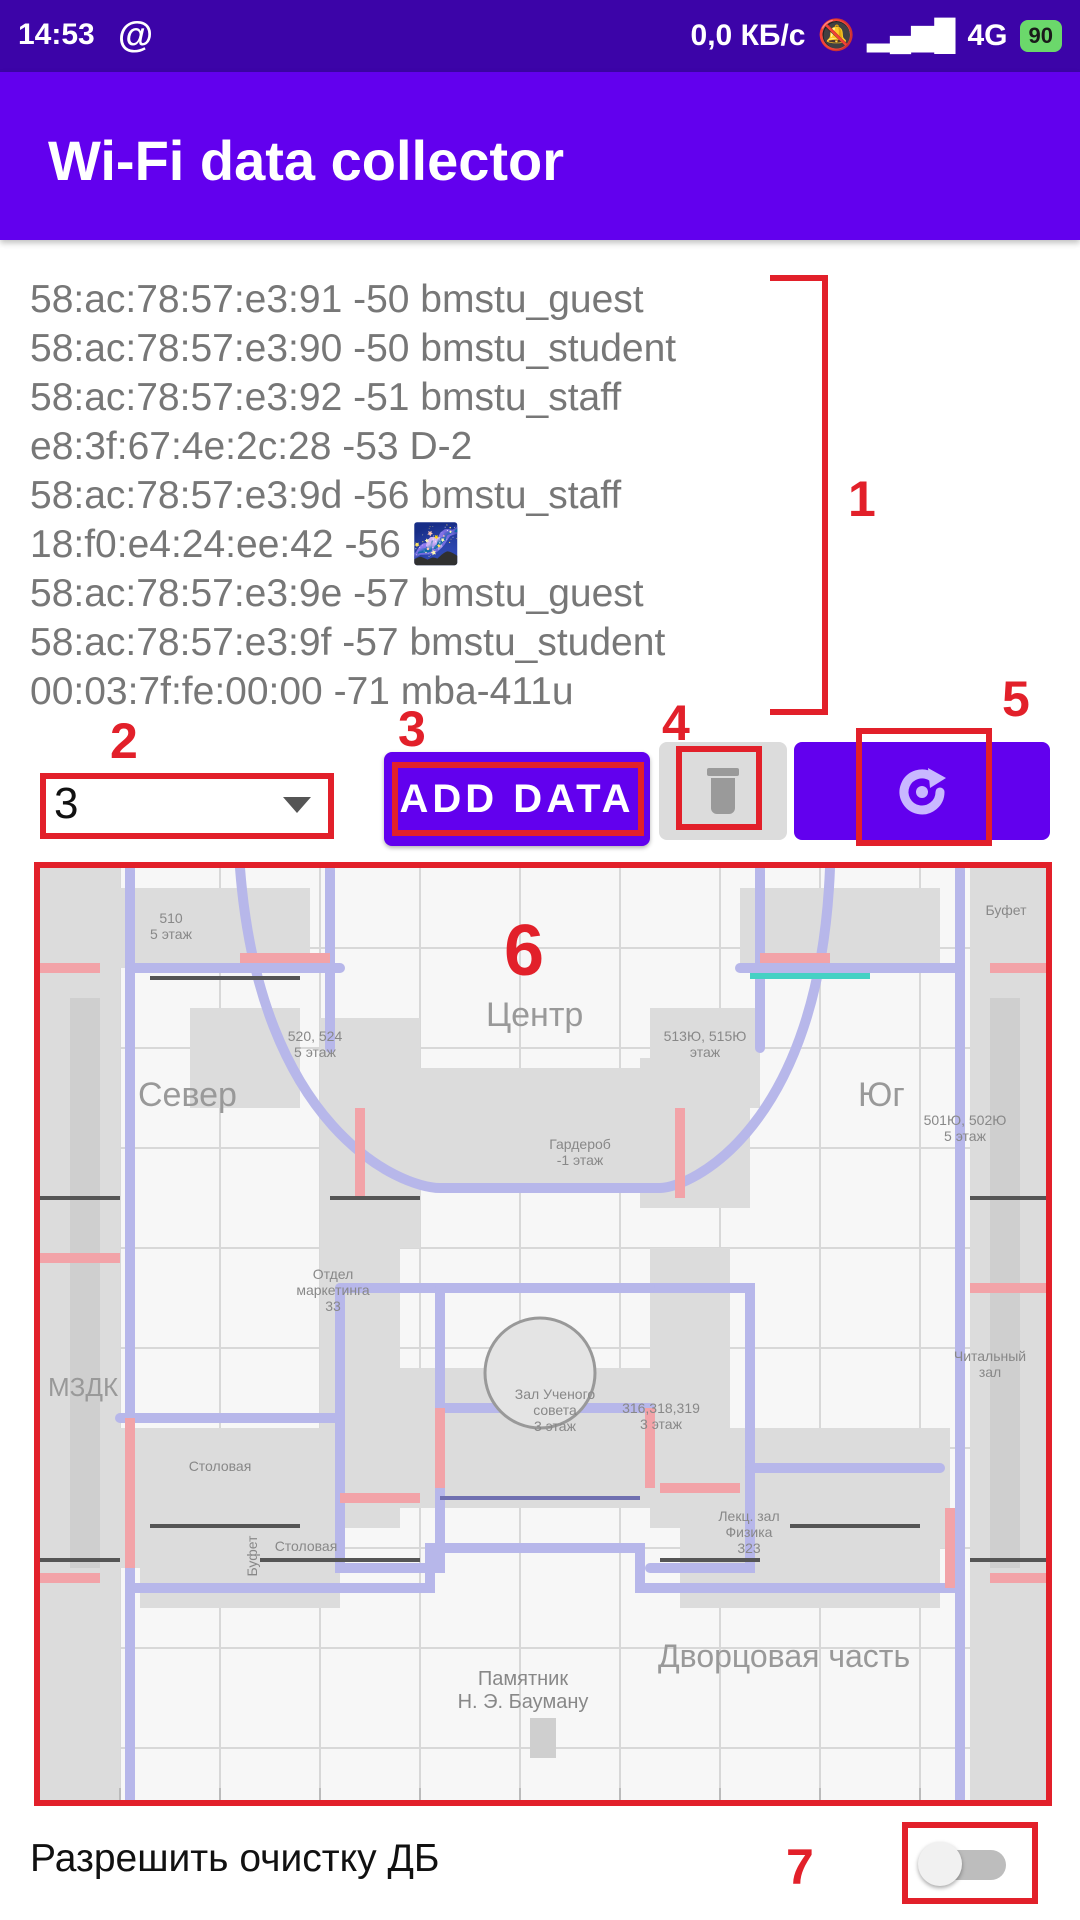 This screenshot has width=1080, height=1920. I want to click on wifi-row: 58:ac:78:57:e3:92 -51 bmstu_staff, so click(326, 397).